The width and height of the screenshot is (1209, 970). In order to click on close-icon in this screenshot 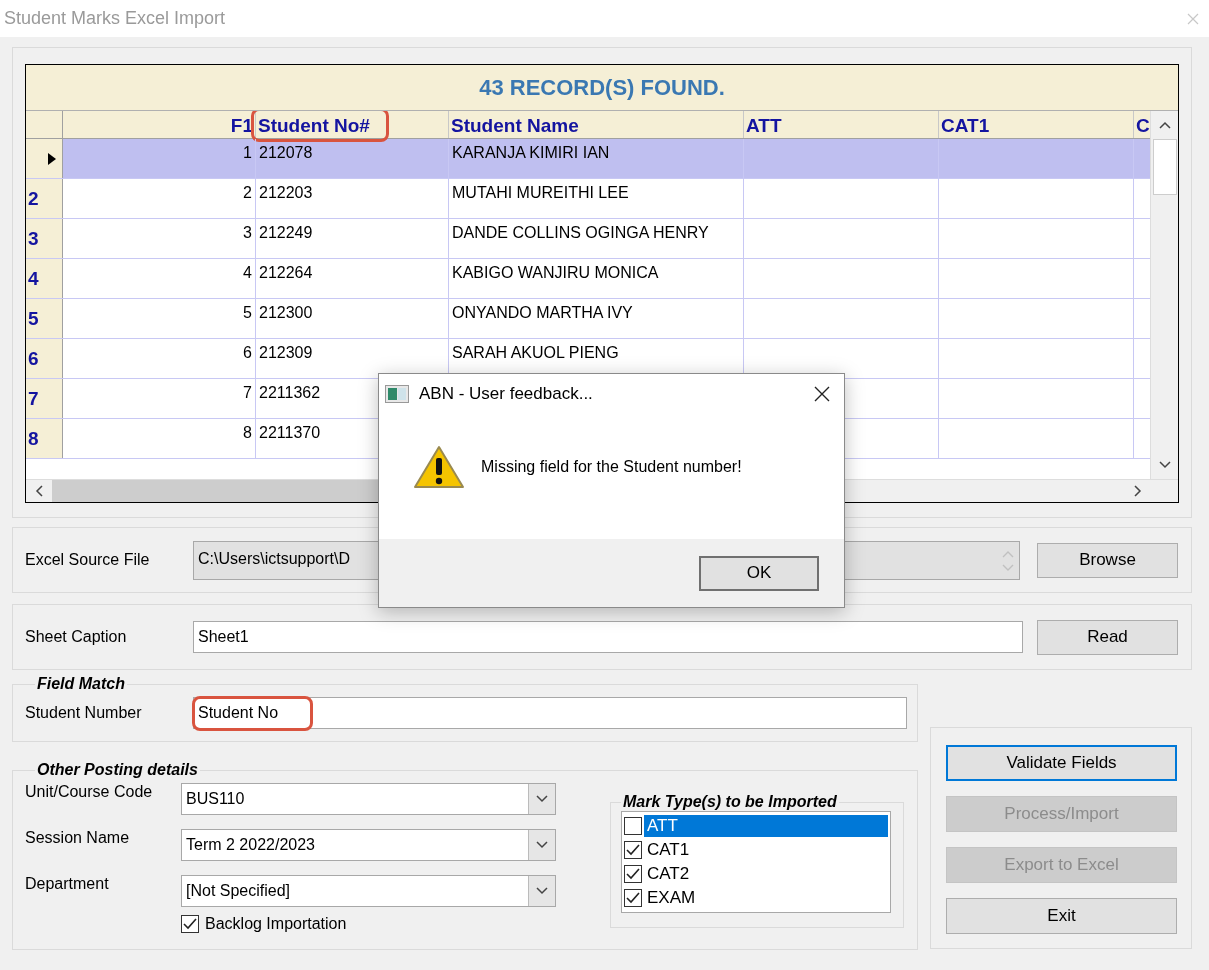, I will do `click(822, 394)`.